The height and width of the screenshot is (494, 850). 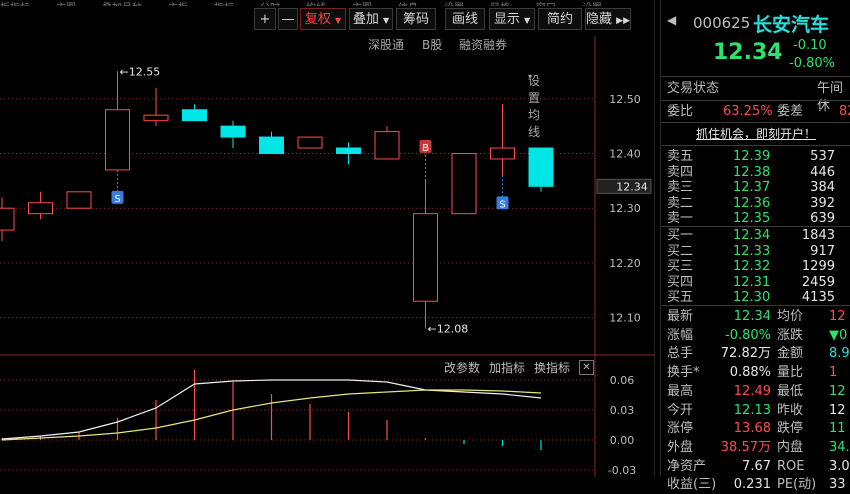 I want to click on y-tick-label: 12.20, so click(x=625, y=263).